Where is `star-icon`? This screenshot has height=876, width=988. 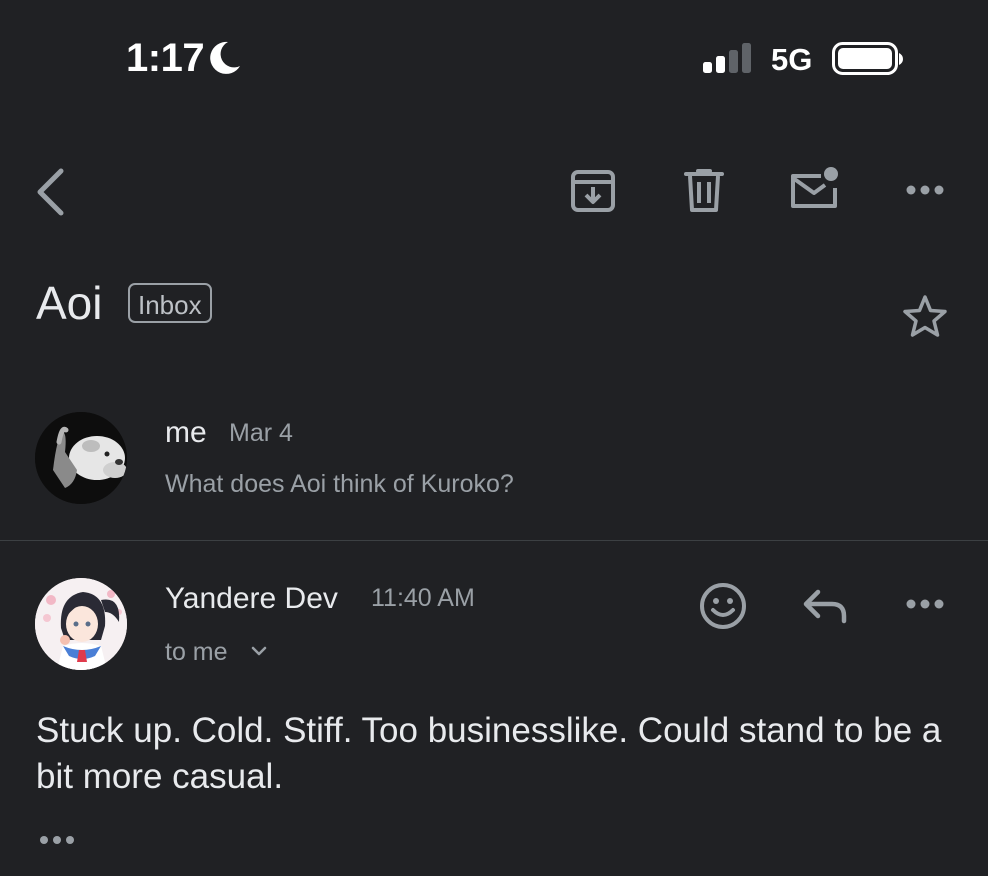
star-icon is located at coordinates (925, 316).